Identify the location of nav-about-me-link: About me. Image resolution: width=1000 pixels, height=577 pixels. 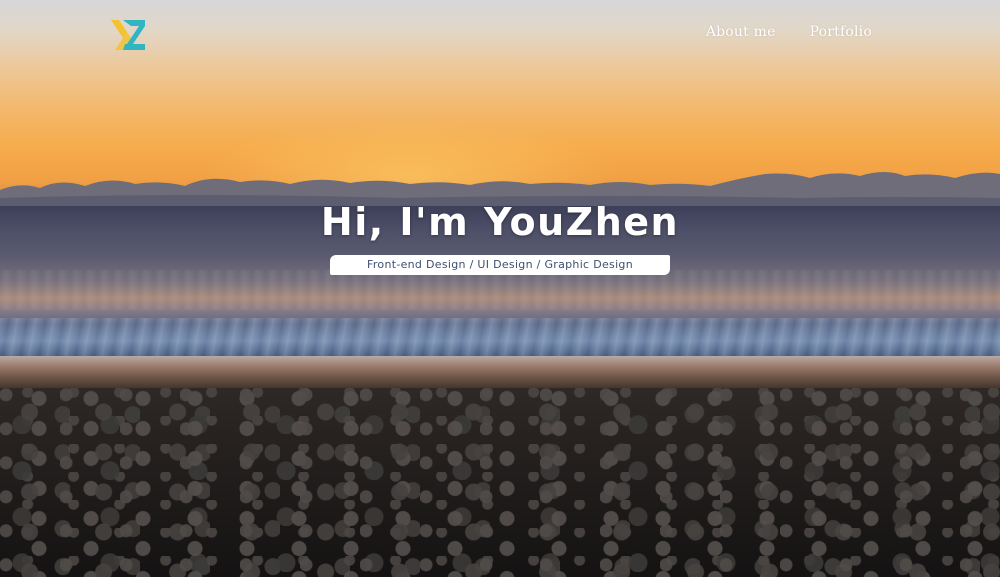
(741, 32).